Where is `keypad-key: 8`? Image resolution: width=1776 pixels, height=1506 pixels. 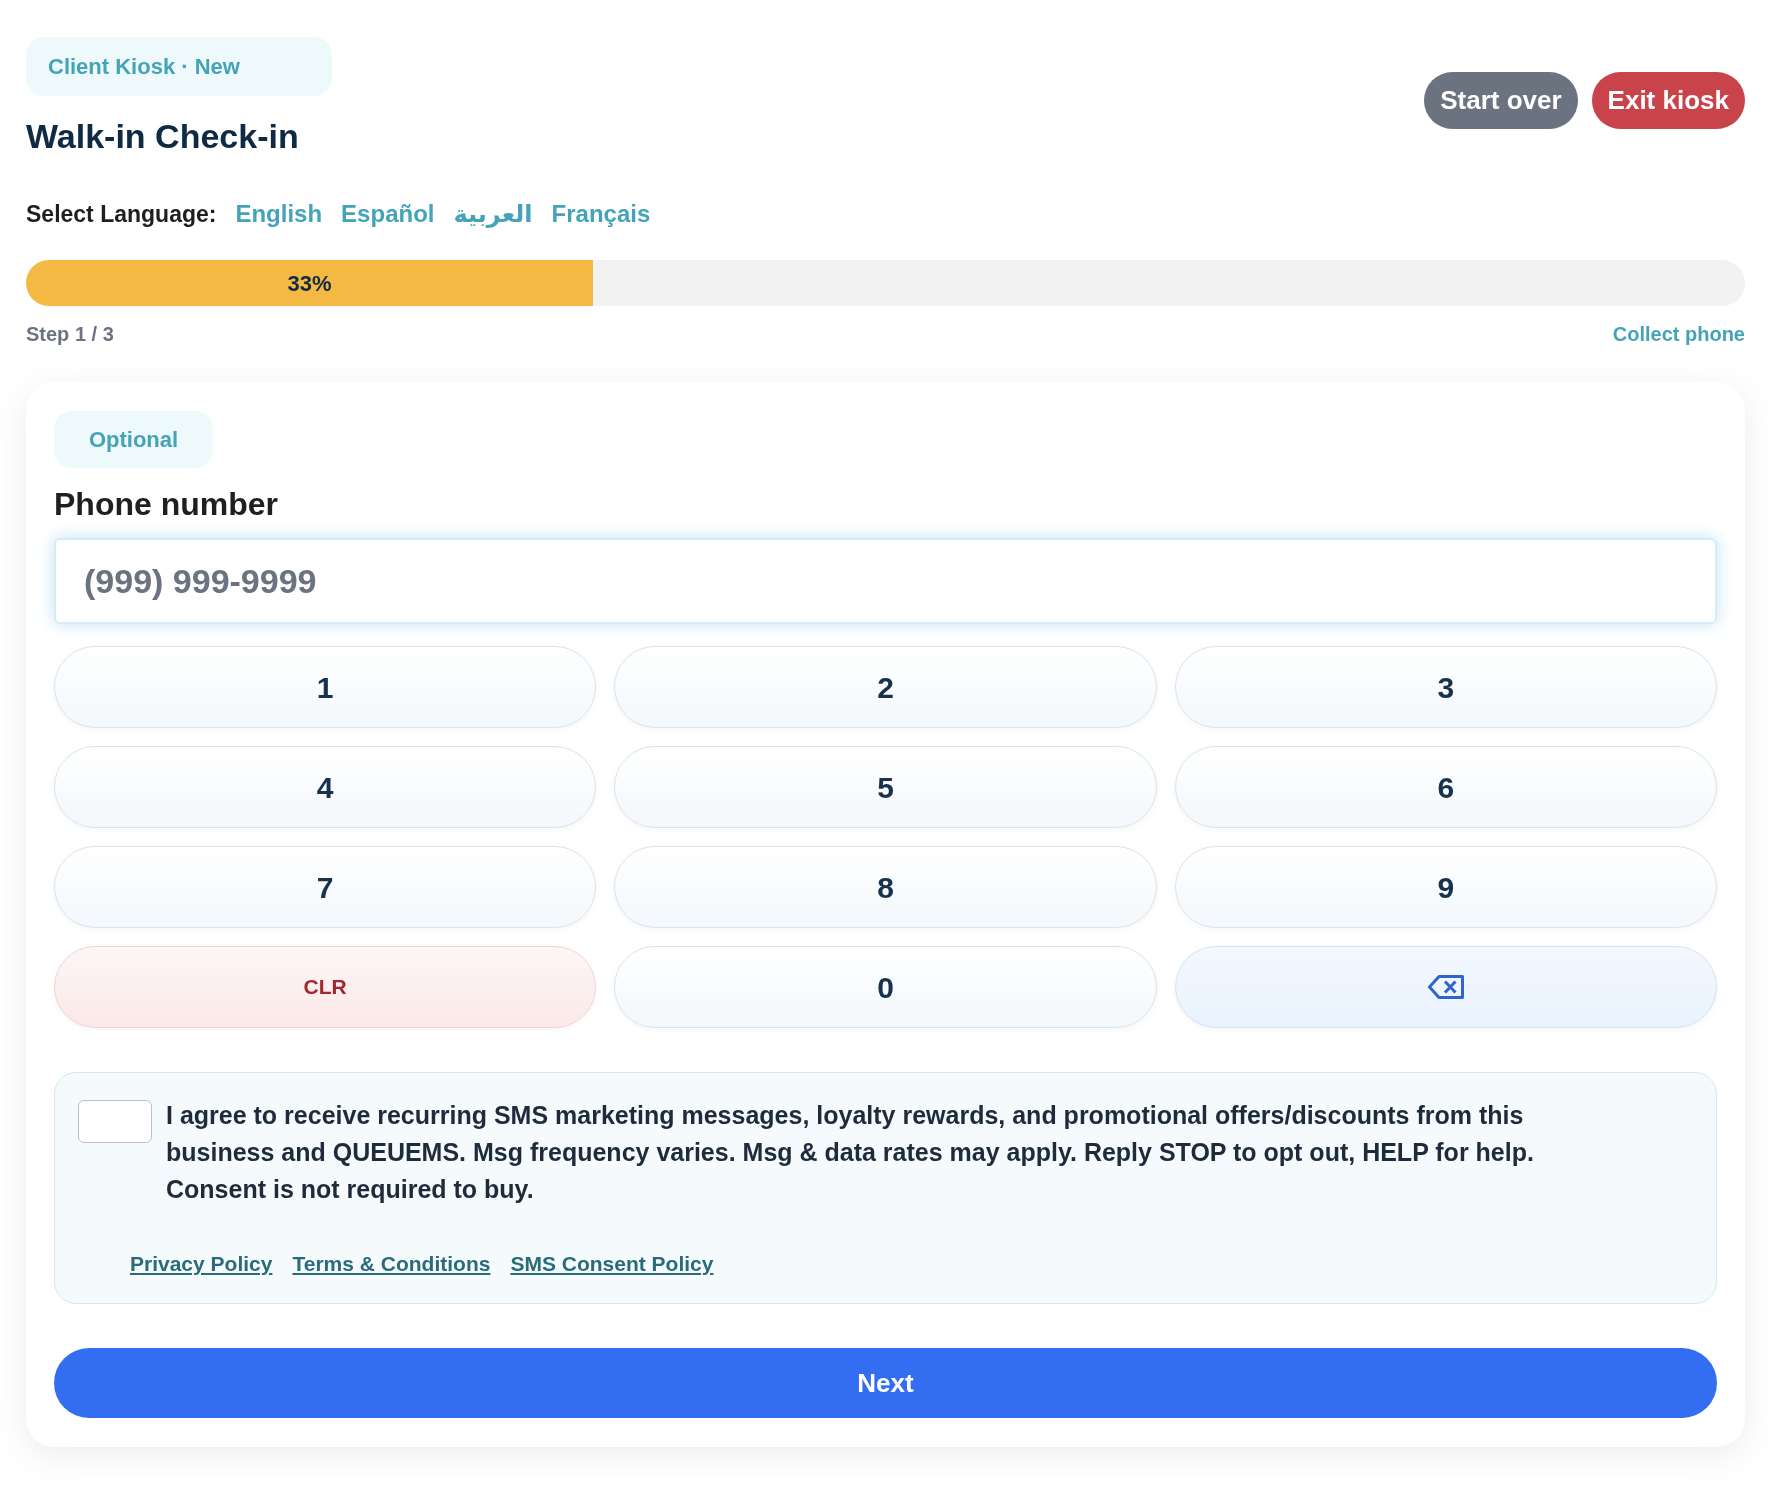
keypad-key: 8 is located at coordinates (885, 887).